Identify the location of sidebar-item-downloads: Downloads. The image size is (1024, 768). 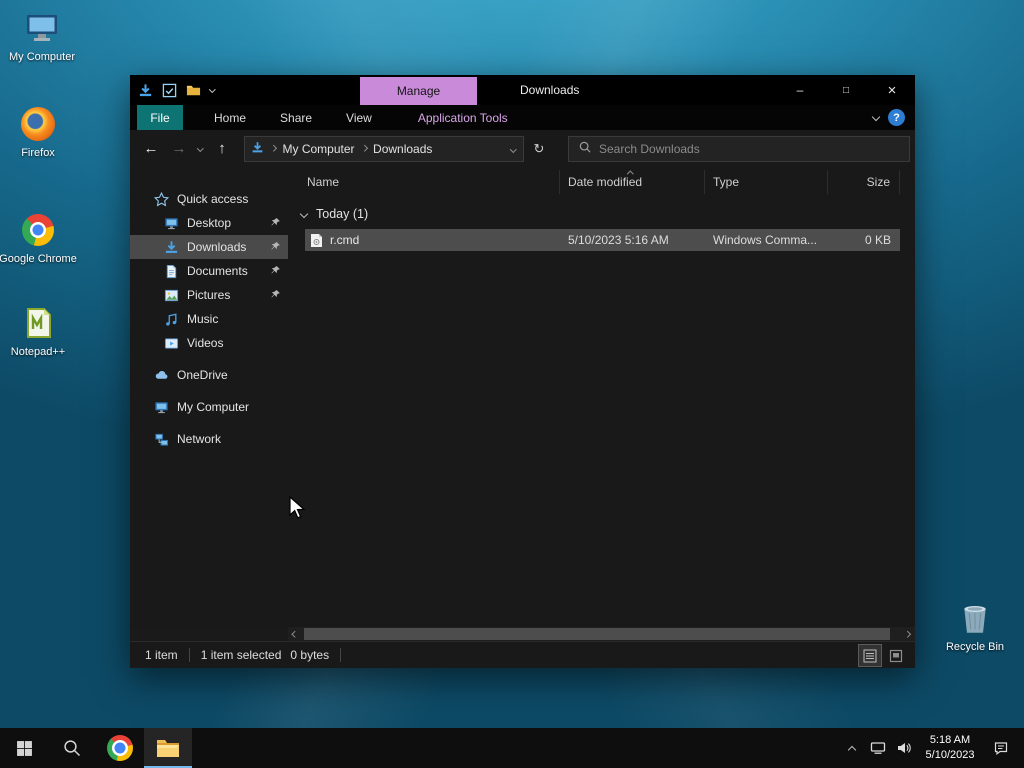
(209, 247).